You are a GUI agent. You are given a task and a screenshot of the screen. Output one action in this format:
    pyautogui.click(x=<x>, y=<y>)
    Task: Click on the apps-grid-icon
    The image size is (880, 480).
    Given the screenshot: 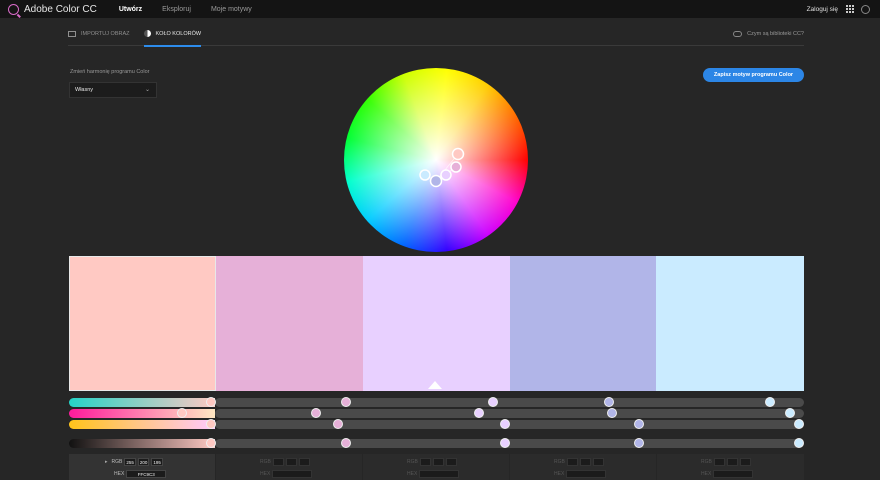 What is the action you would take?
    pyautogui.click(x=850, y=9)
    